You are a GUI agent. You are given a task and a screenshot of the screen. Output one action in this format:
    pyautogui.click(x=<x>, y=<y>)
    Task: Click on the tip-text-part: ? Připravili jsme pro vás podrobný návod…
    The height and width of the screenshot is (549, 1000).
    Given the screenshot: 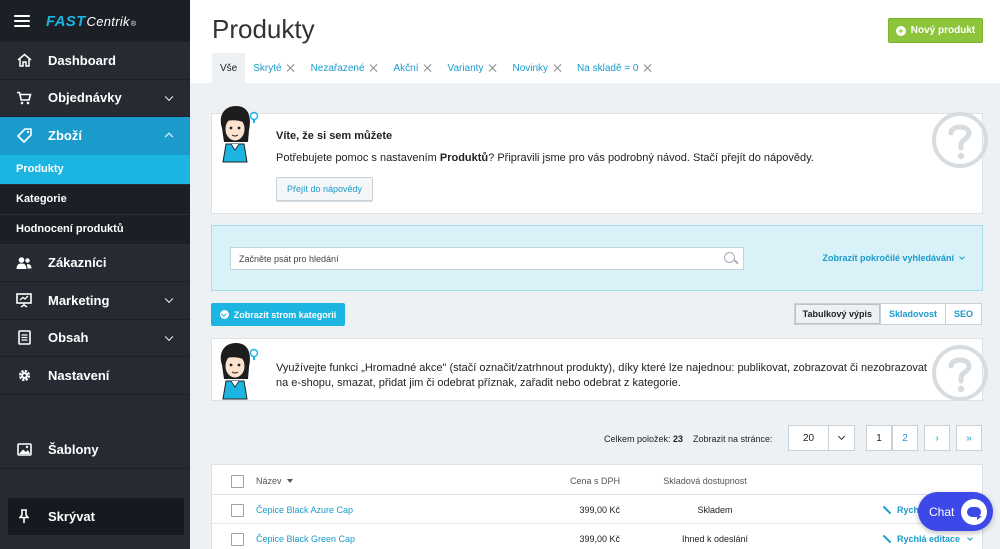 What is the action you would take?
    pyautogui.click(x=651, y=158)
    